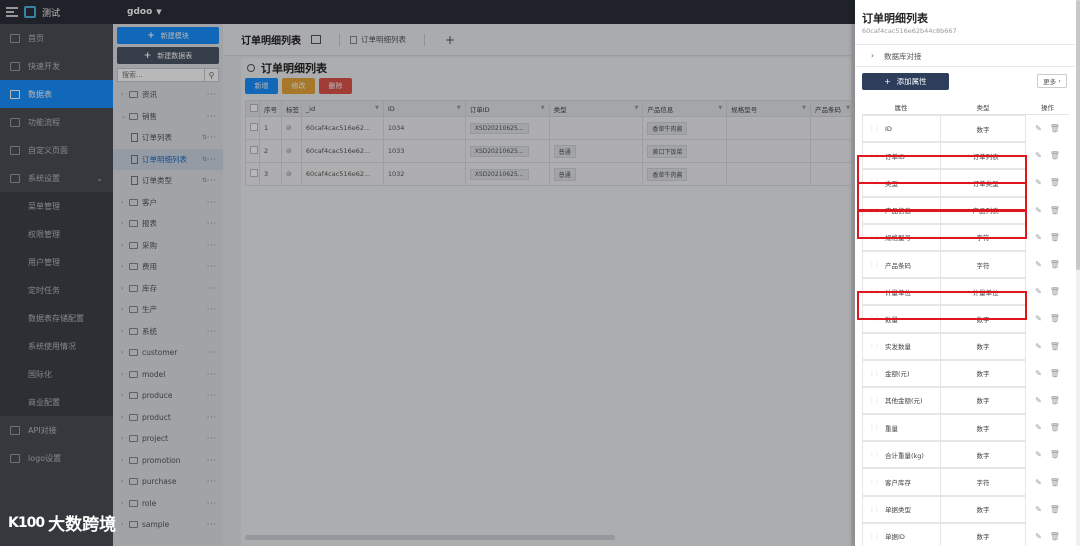 The height and width of the screenshot is (546, 1080). Describe the element at coordinates (895, 18) in the screenshot. I see `drawer-title: 订单明细列表` at that location.